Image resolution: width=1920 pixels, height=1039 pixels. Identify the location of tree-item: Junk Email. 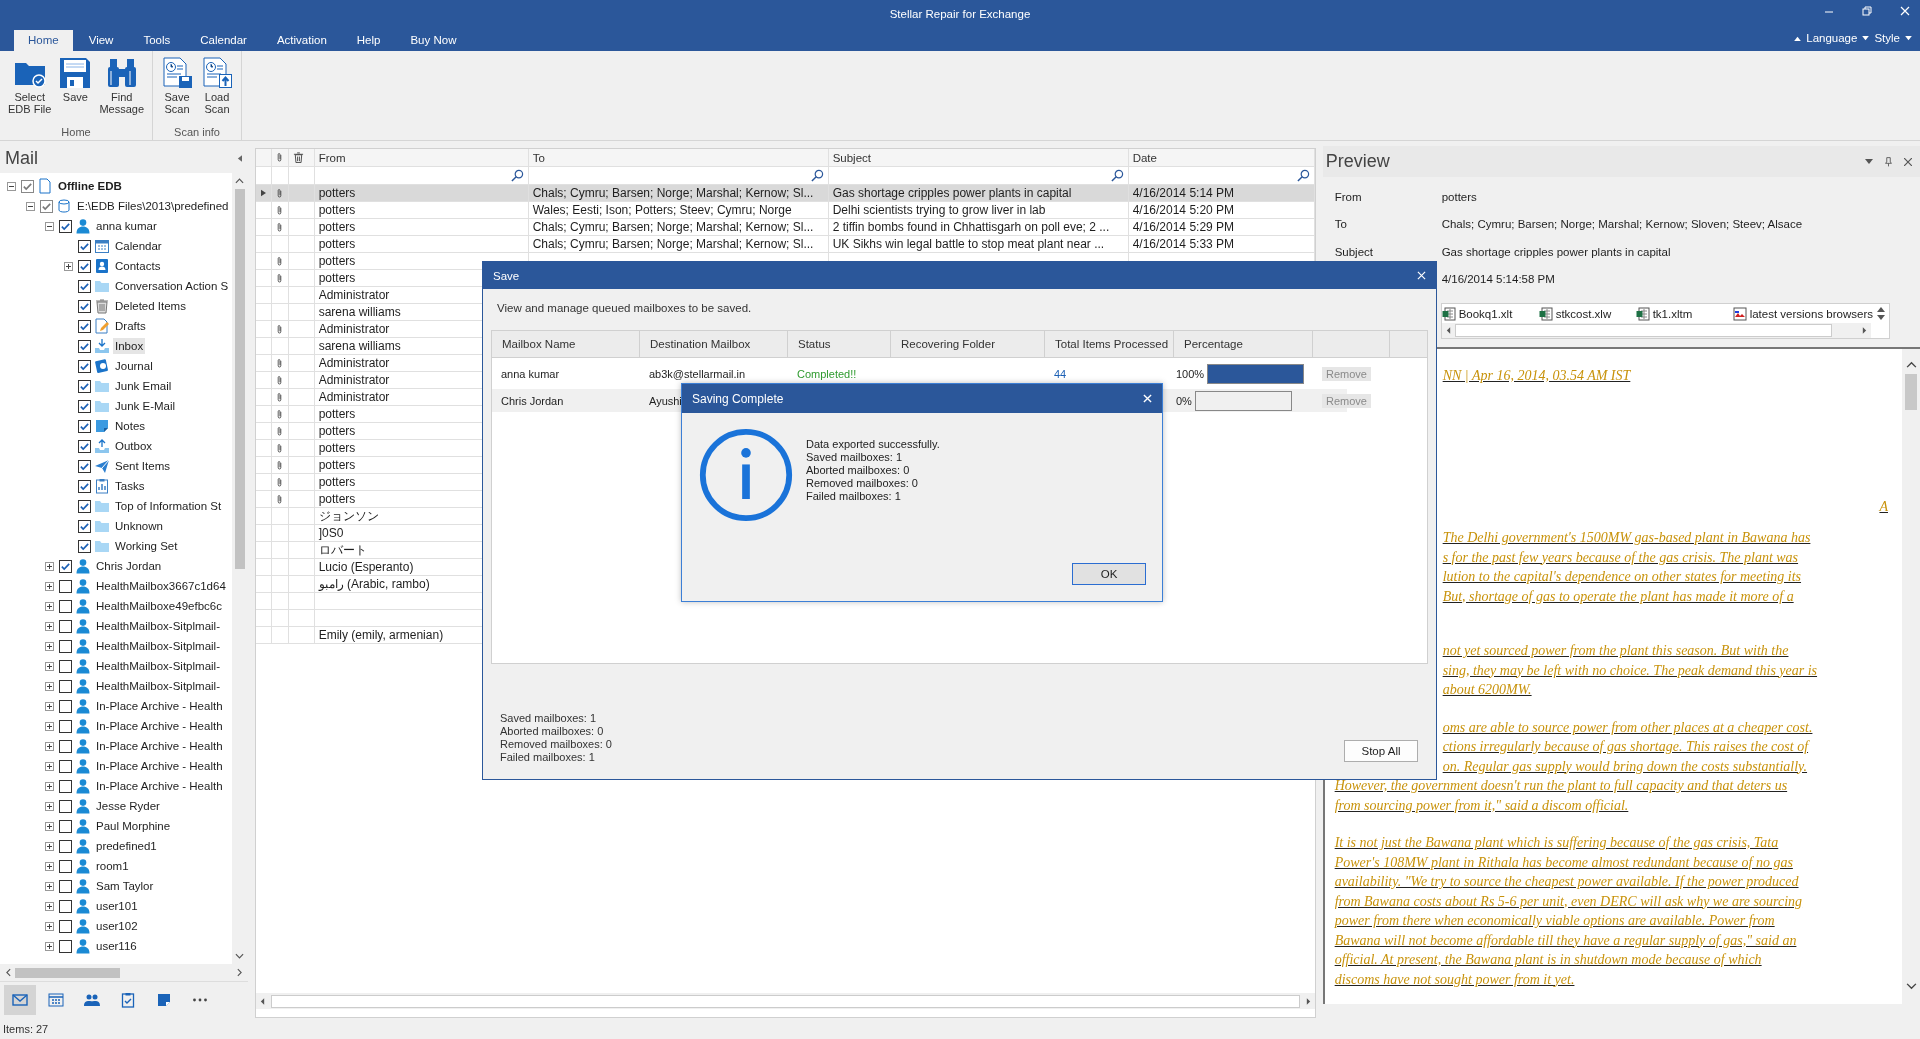
(143, 386).